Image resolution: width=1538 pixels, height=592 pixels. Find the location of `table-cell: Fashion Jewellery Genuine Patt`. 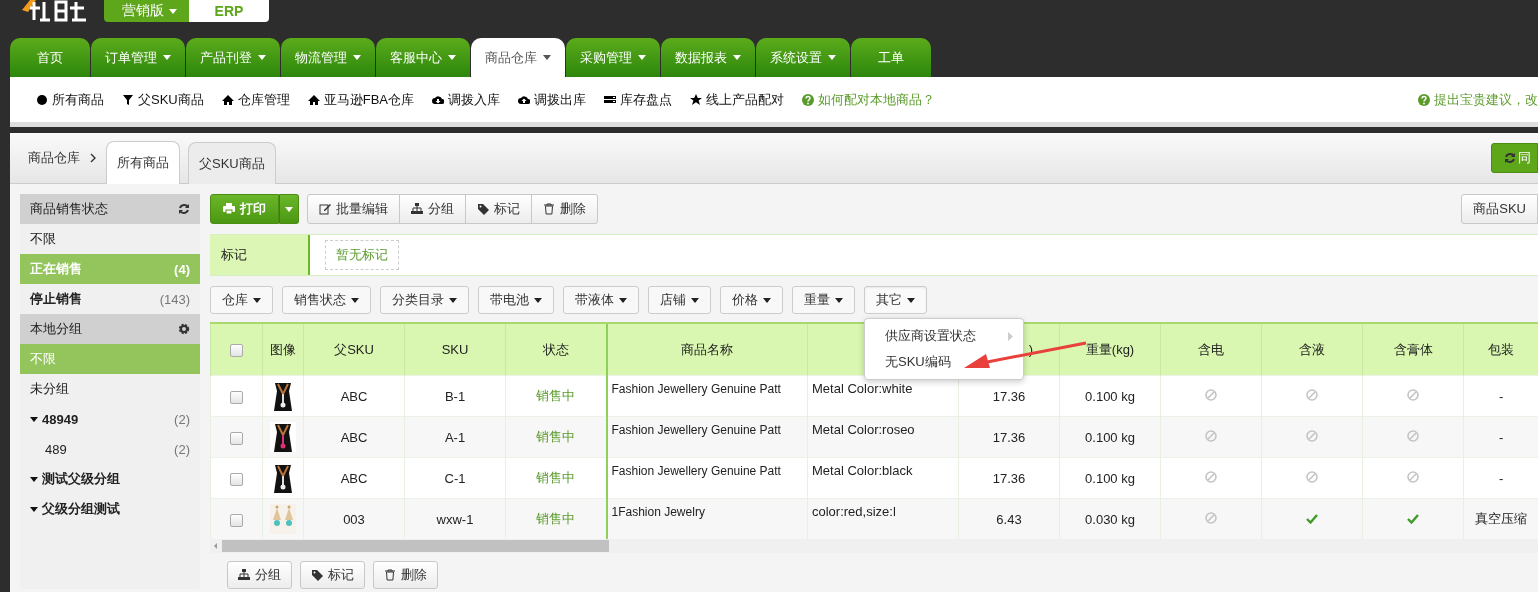

table-cell: Fashion Jewellery Genuine Patt is located at coordinates (696, 430).